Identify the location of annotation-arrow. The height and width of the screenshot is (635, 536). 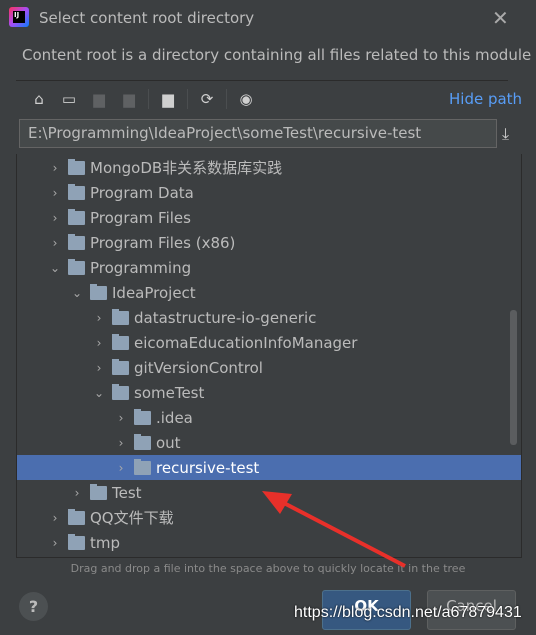
(334, 529).